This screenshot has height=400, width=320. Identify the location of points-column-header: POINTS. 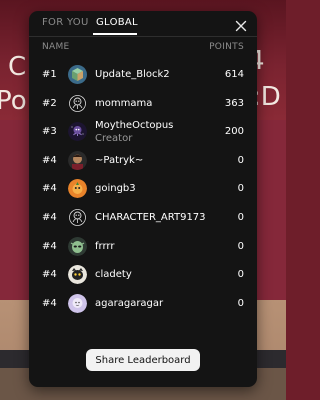
(226, 47).